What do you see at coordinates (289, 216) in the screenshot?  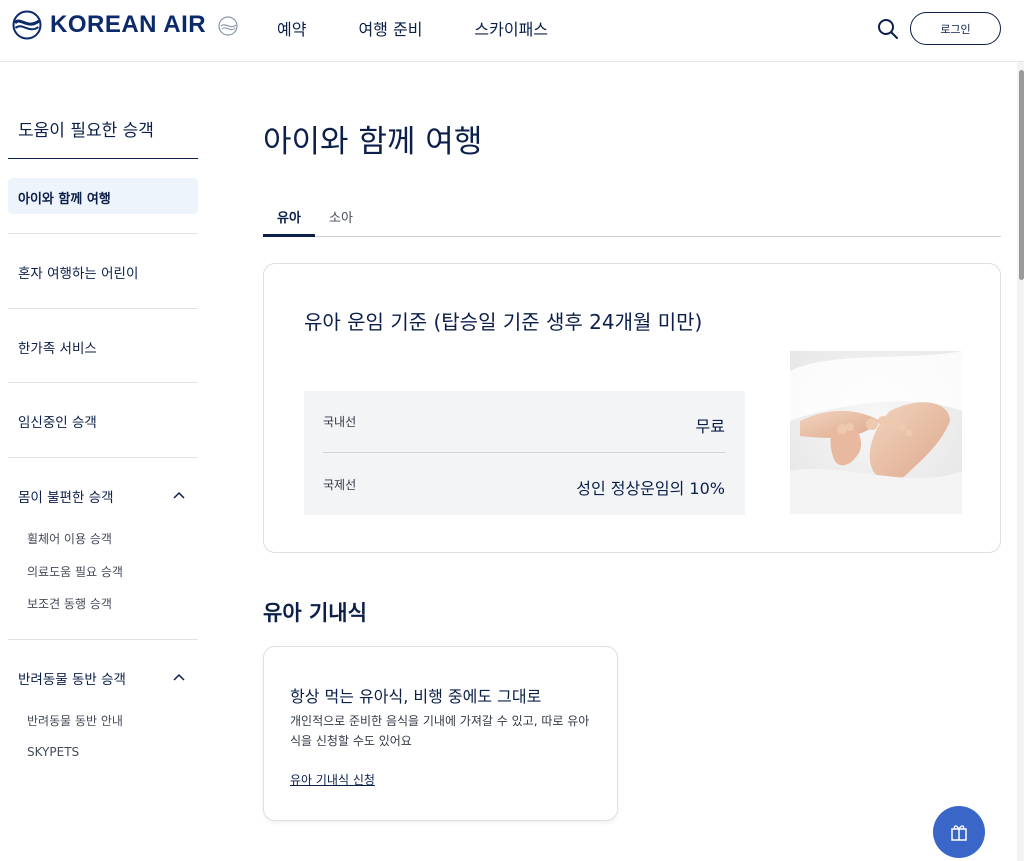 I see `tab-infant: 유아` at bounding box center [289, 216].